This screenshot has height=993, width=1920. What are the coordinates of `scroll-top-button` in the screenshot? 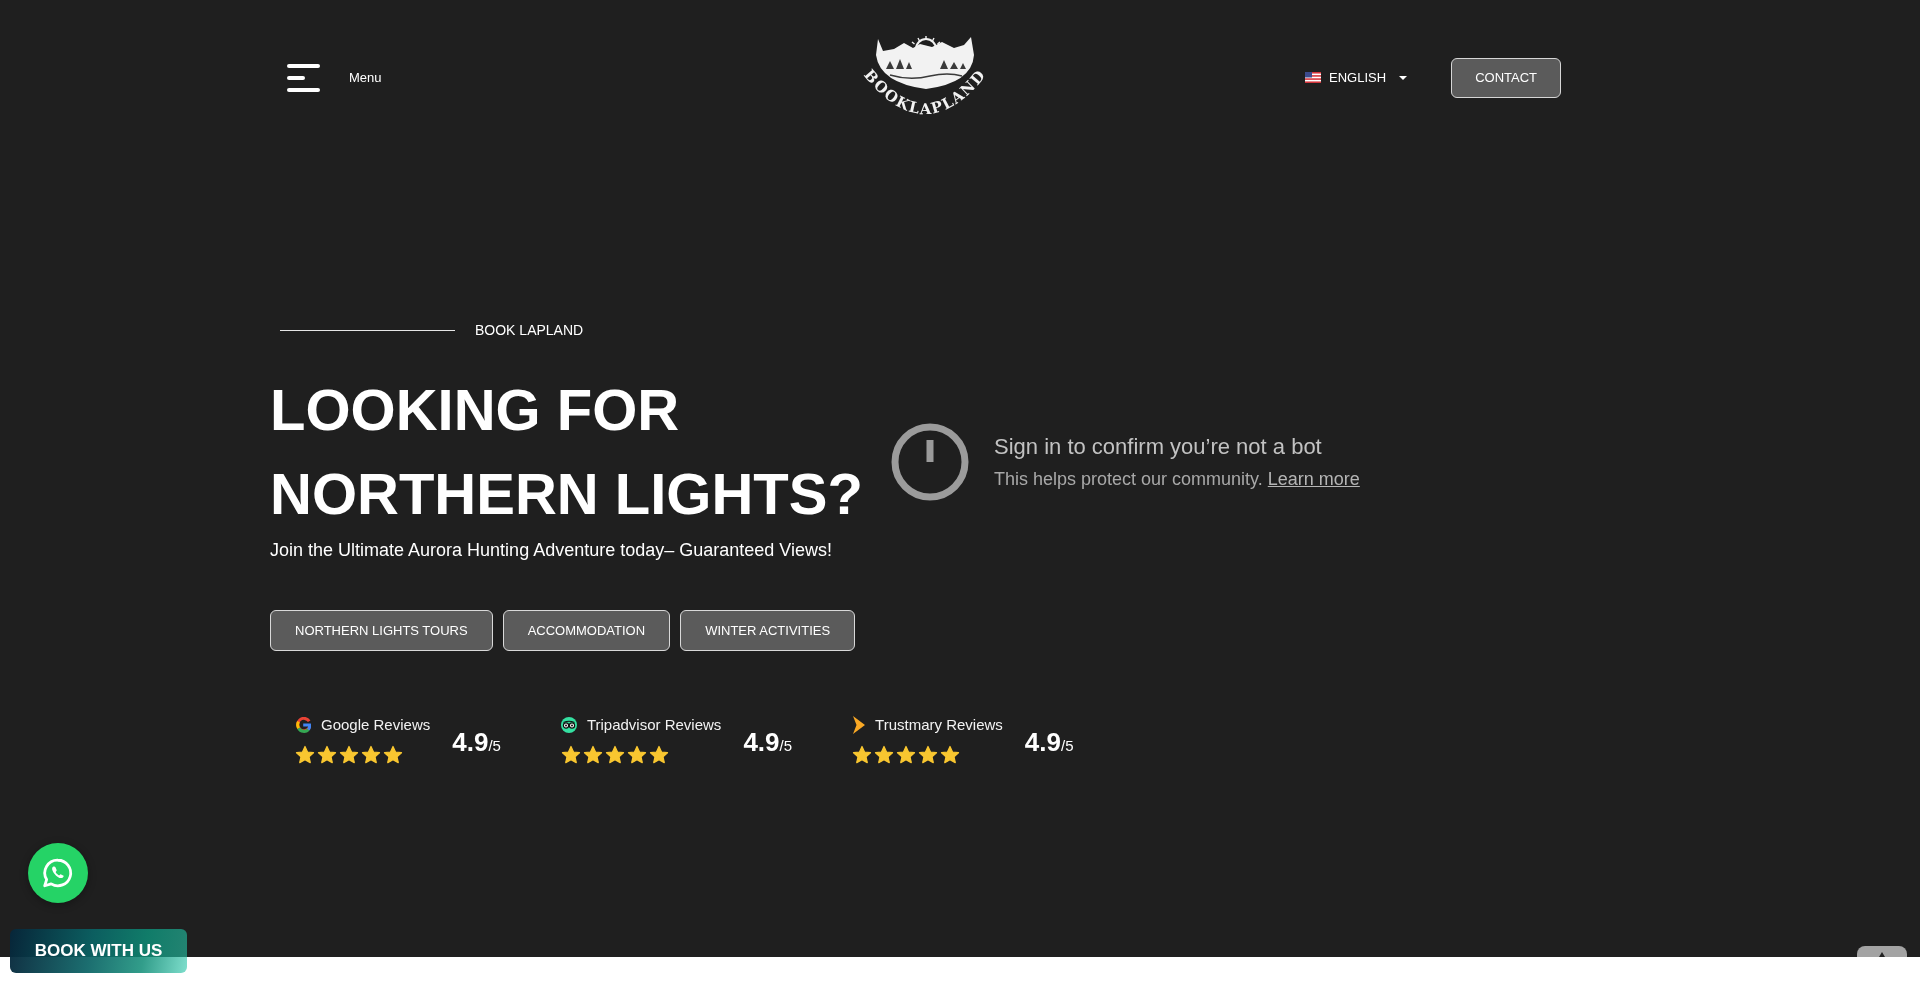 It's located at (1882, 951).